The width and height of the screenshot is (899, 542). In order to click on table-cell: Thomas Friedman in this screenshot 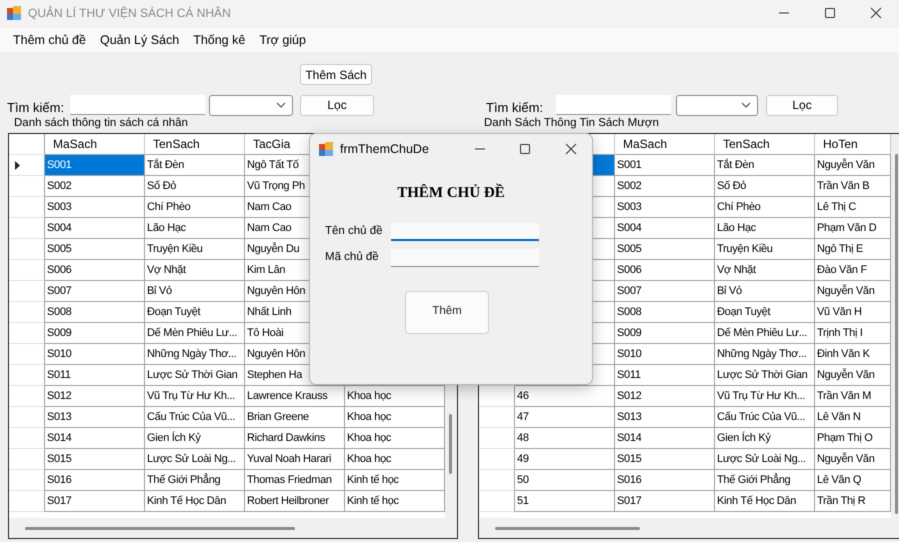, I will do `click(295, 480)`.